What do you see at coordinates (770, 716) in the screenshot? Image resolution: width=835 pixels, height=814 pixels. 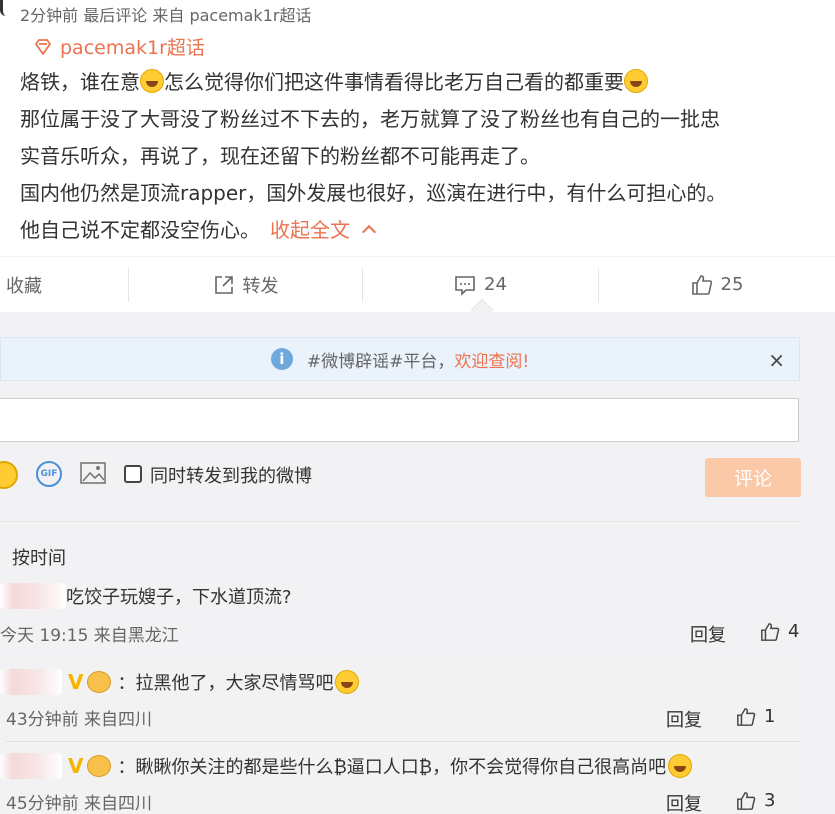 I see `reply-like-count: 1` at bounding box center [770, 716].